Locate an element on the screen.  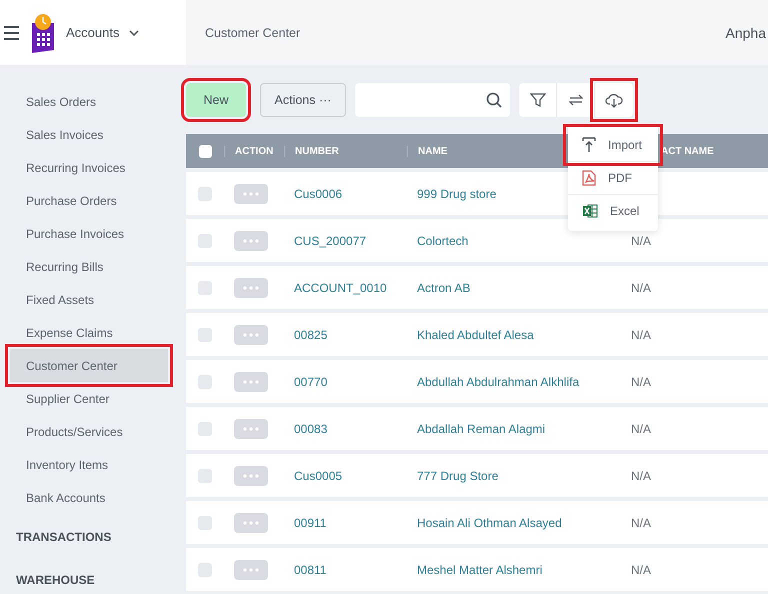
filter-icon is located at coordinates (538, 100).